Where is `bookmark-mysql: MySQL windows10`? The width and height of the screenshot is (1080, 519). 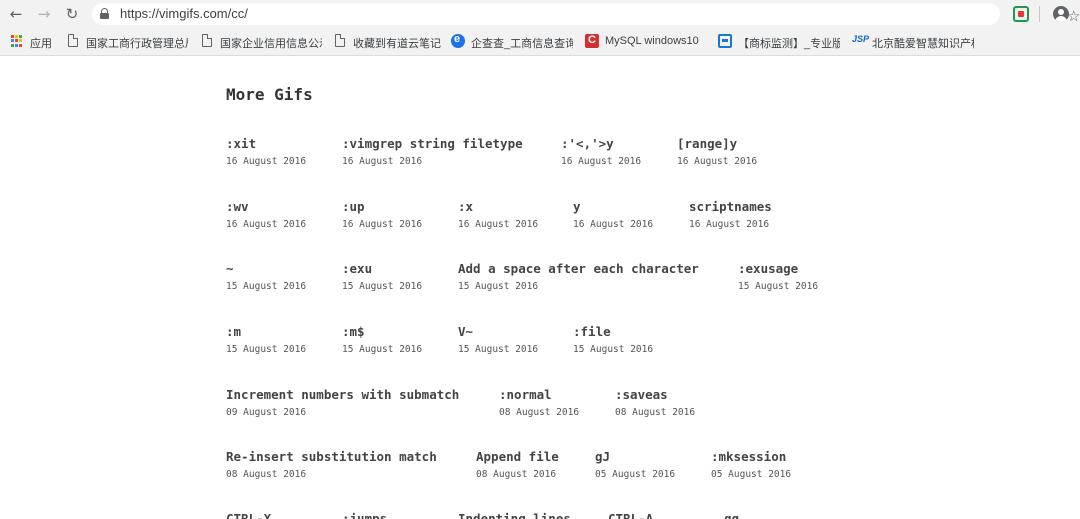
bookmark-mysql: MySQL windows10 is located at coordinates (644, 42).